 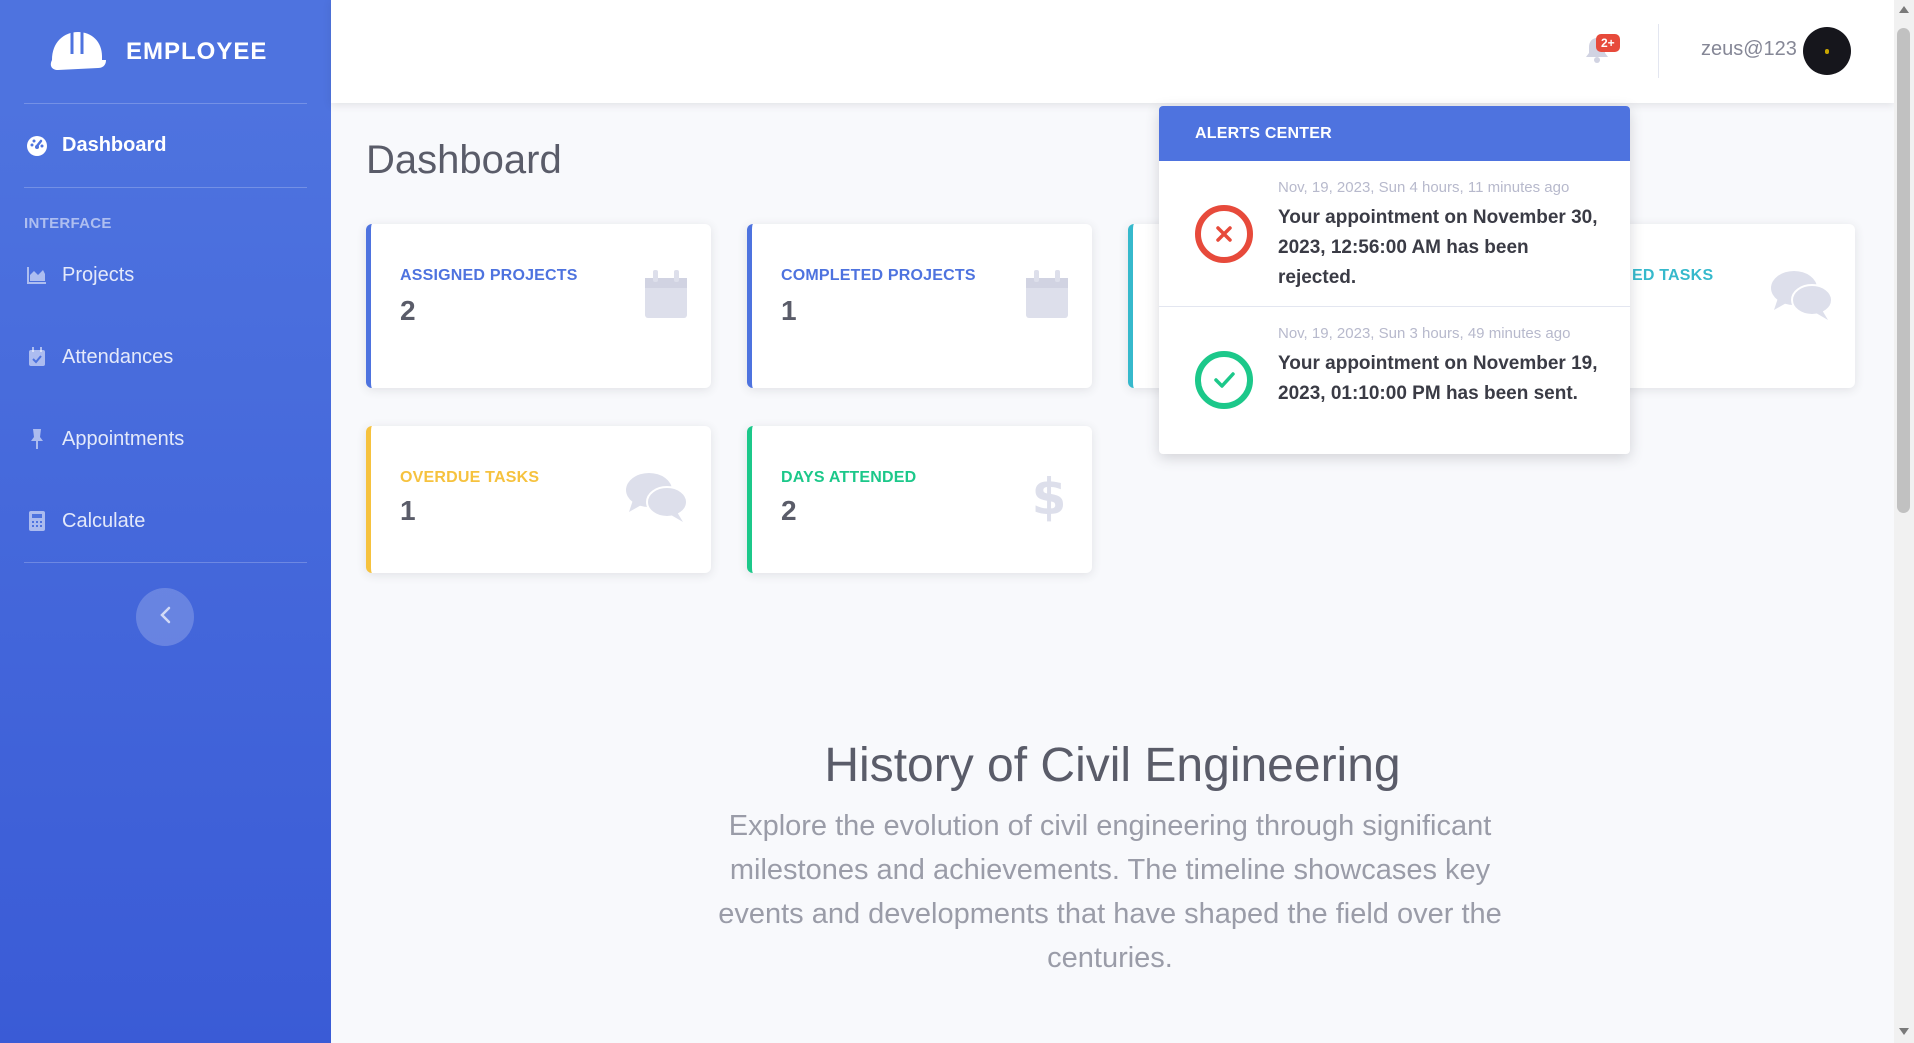 I want to click on topbar-divider, so click(x=1658, y=51).